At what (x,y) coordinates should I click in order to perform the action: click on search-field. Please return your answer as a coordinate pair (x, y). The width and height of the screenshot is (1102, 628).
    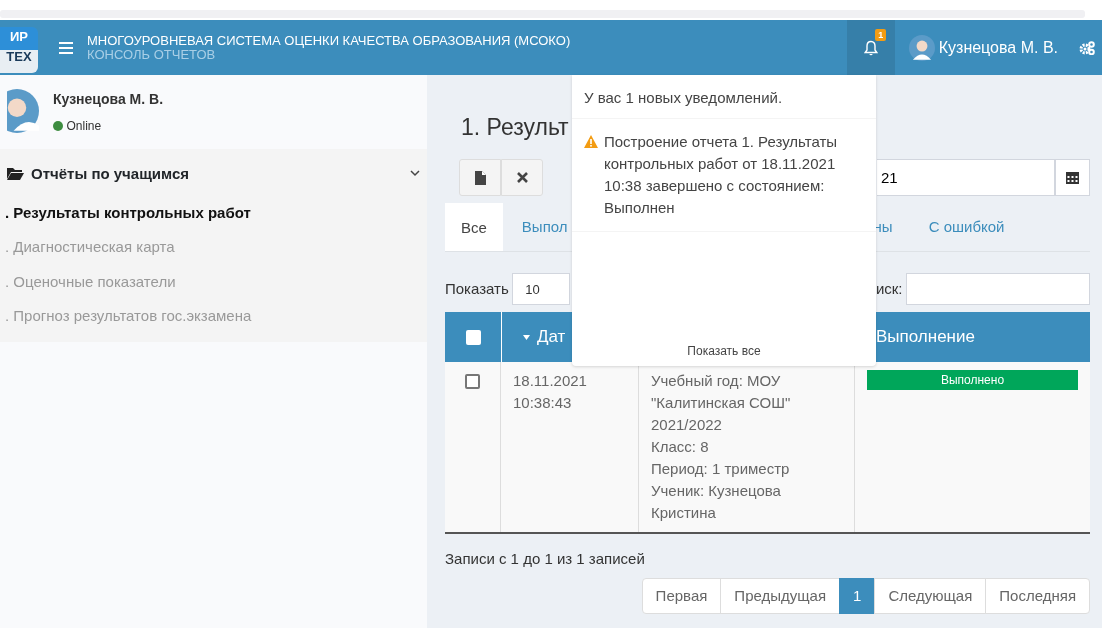
    Looking at the image, I should click on (998, 289).